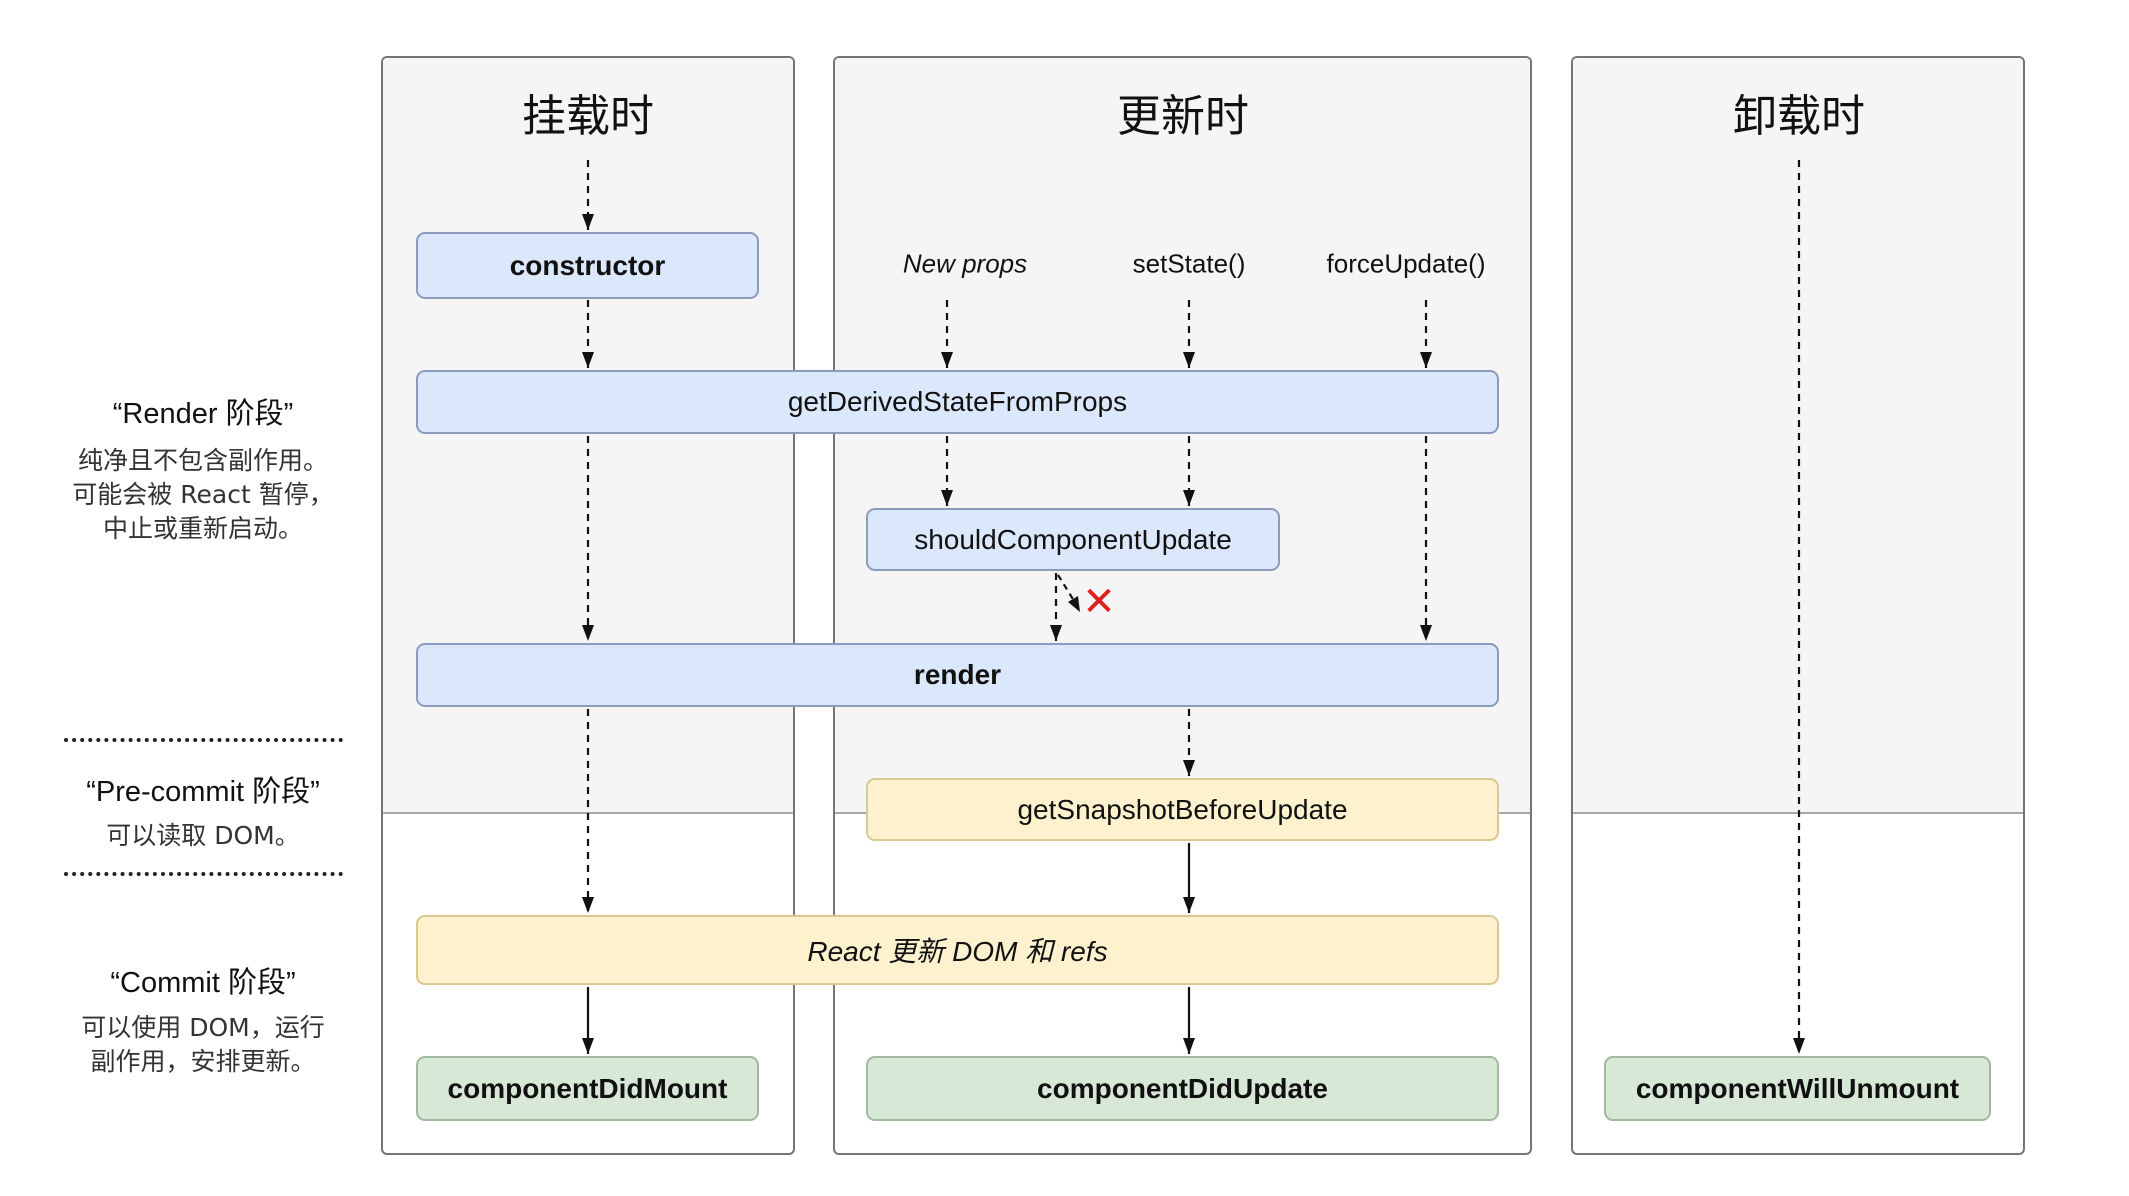 The height and width of the screenshot is (1196, 2129). I want to click on react-updates-dom-box: React 更新 DOM 和 refs, so click(957, 950).